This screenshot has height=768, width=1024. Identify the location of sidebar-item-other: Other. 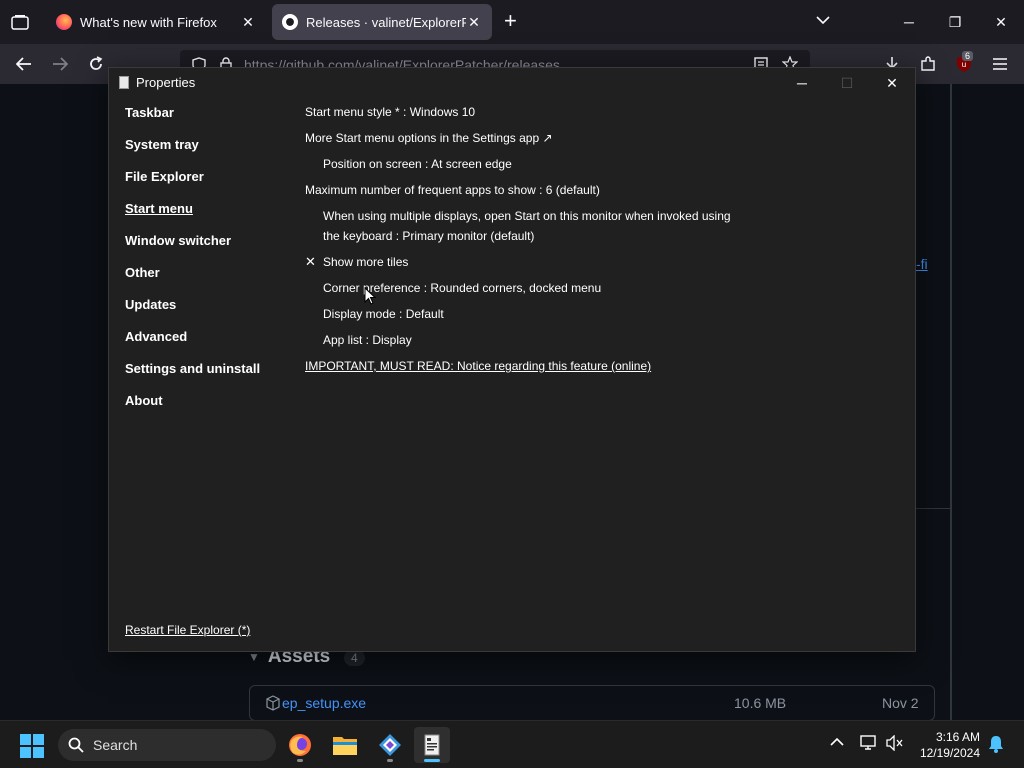
(192, 280).